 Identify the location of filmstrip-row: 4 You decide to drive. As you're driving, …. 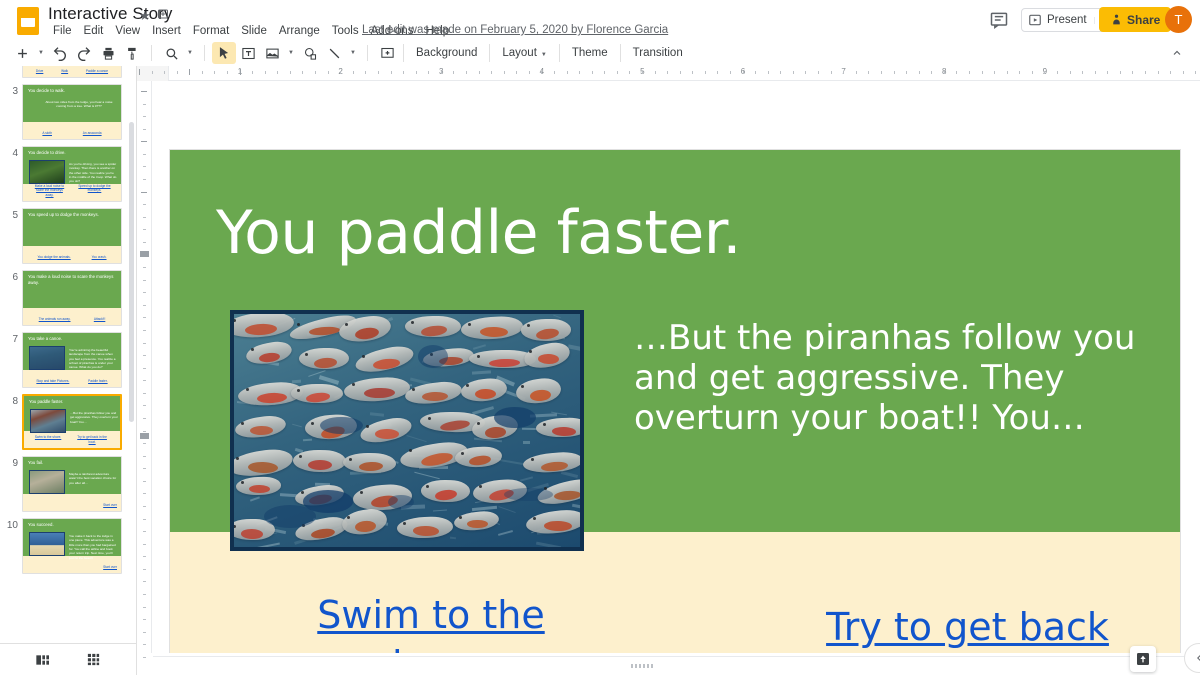
(68, 171).